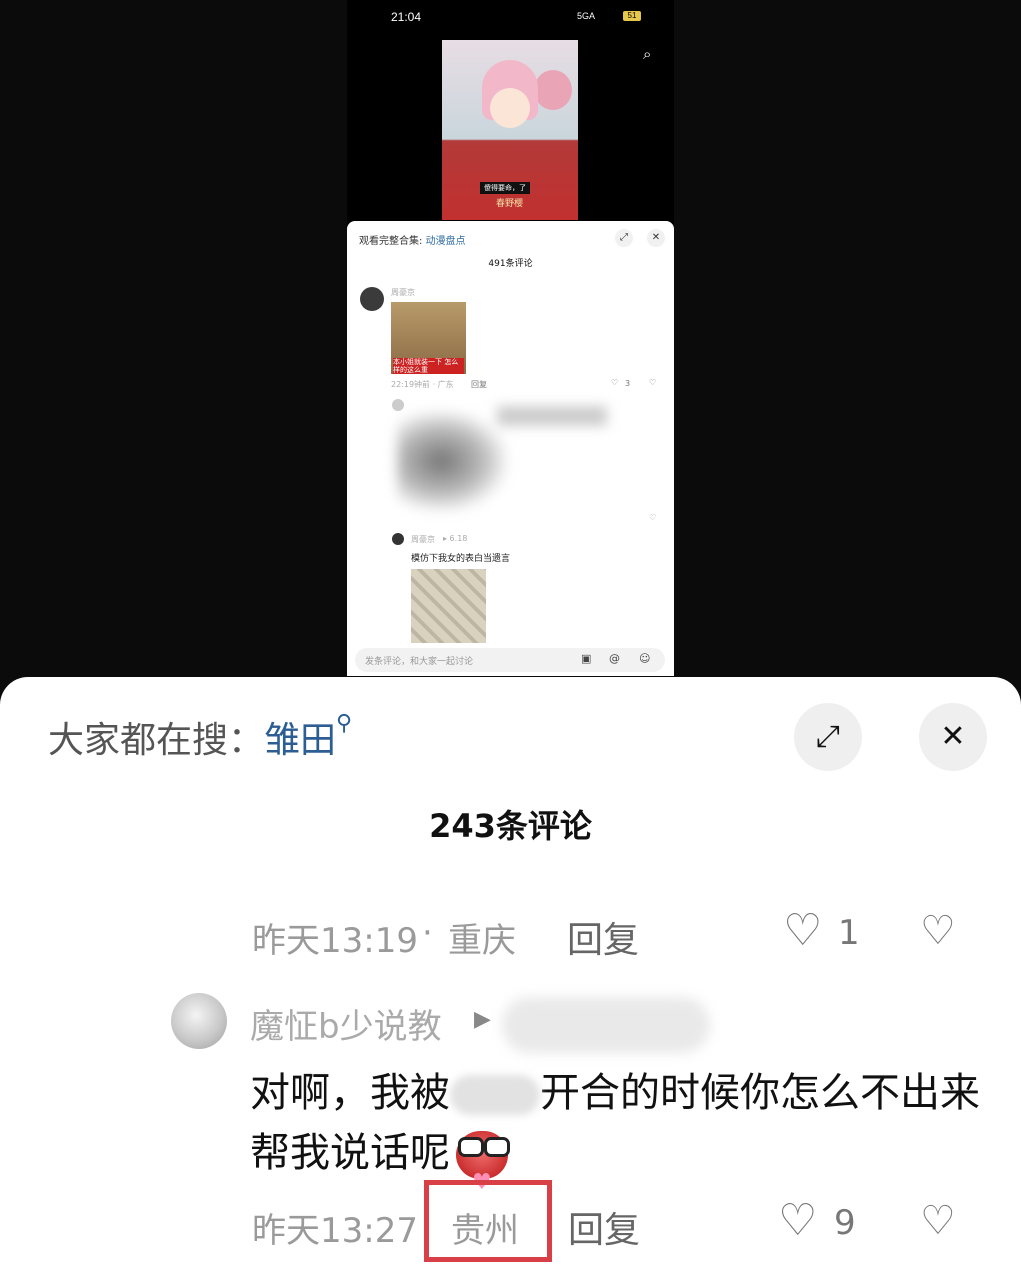  What do you see at coordinates (482, 1161) in the screenshot?
I see `heart-eyes-emoji-icon: ♥` at bounding box center [482, 1161].